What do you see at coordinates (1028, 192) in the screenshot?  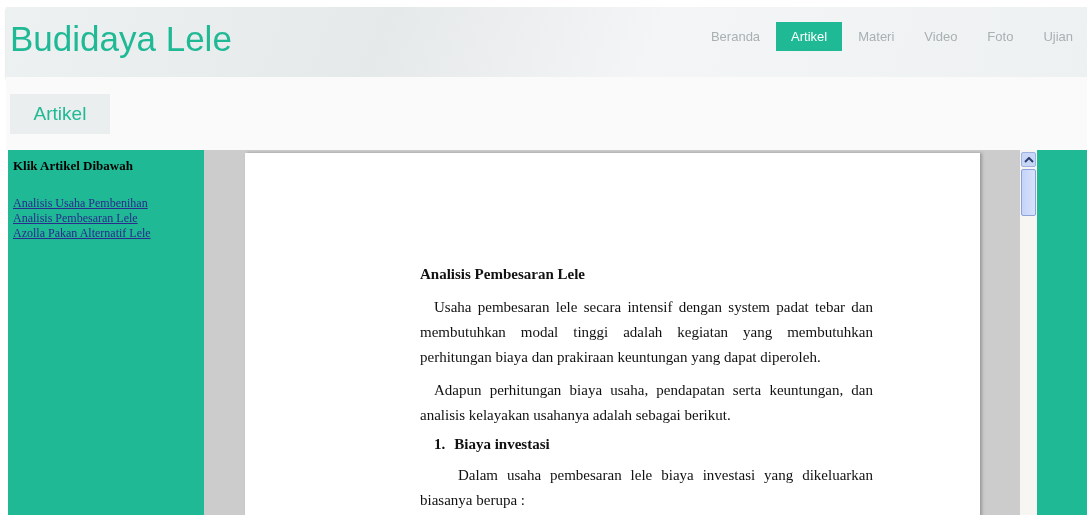 I see `scroll-thumb` at bounding box center [1028, 192].